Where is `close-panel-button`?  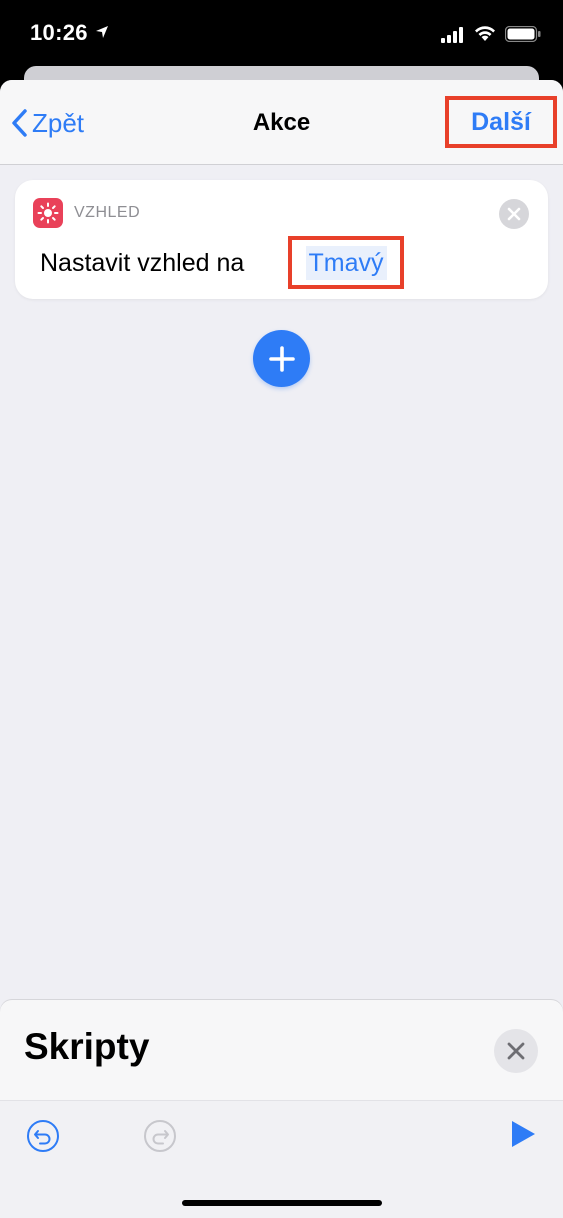 close-panel-button is located at coordinates (516, 1051).